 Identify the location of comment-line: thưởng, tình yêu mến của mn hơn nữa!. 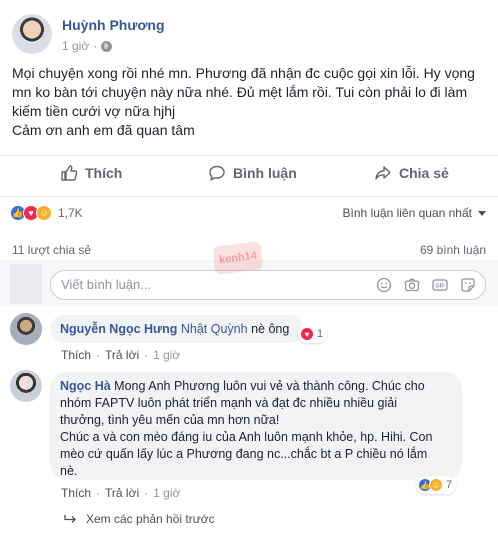
(170, 420).